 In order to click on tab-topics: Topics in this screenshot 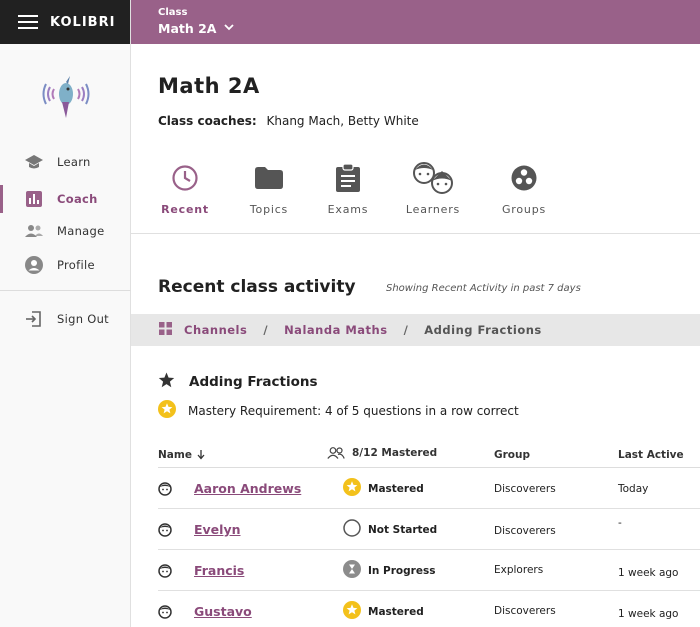, I will do `click(269, 189)`.